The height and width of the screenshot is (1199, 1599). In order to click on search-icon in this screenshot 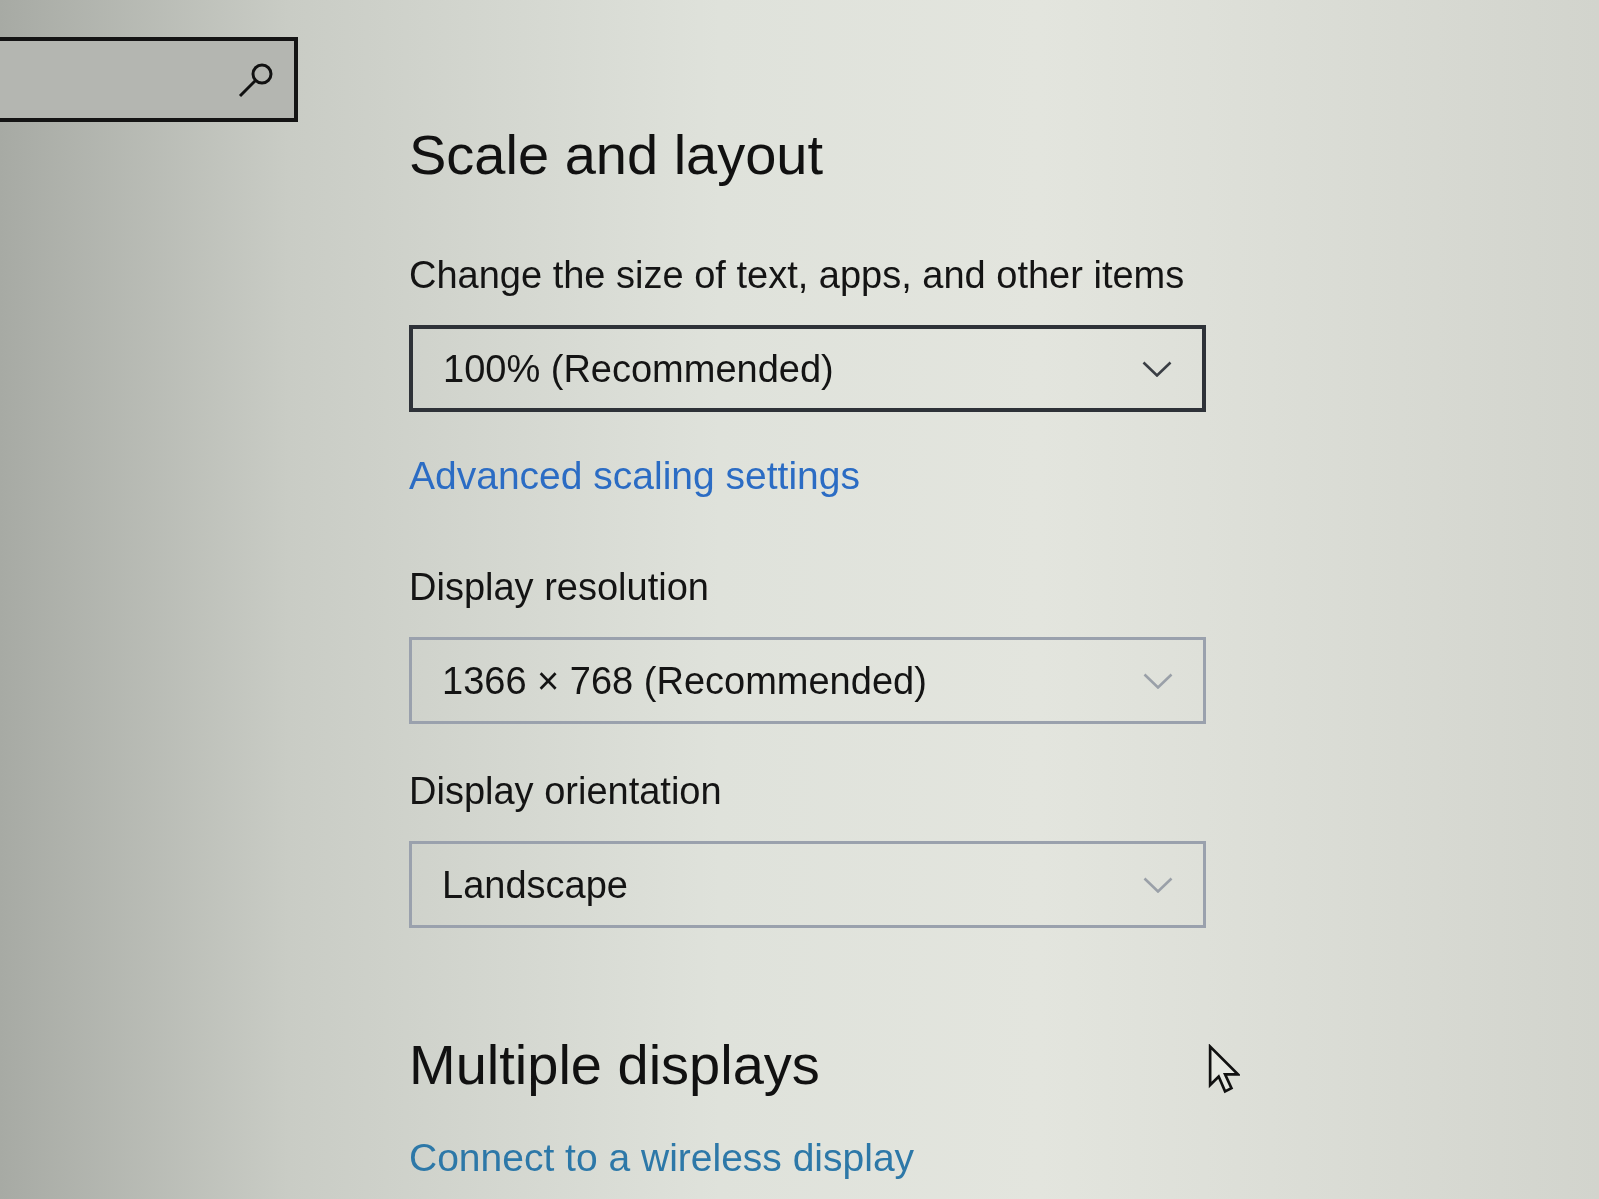, I will do `click(256, 79)`.